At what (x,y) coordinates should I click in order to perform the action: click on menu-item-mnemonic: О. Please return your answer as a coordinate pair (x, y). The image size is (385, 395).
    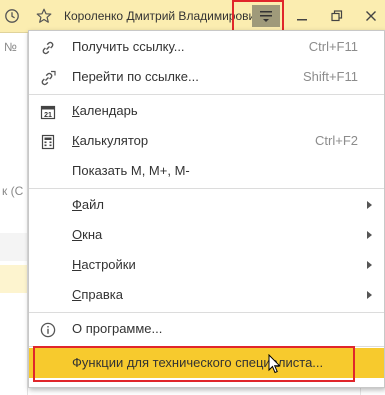
    Looking at the image, I should click on (77, 234).